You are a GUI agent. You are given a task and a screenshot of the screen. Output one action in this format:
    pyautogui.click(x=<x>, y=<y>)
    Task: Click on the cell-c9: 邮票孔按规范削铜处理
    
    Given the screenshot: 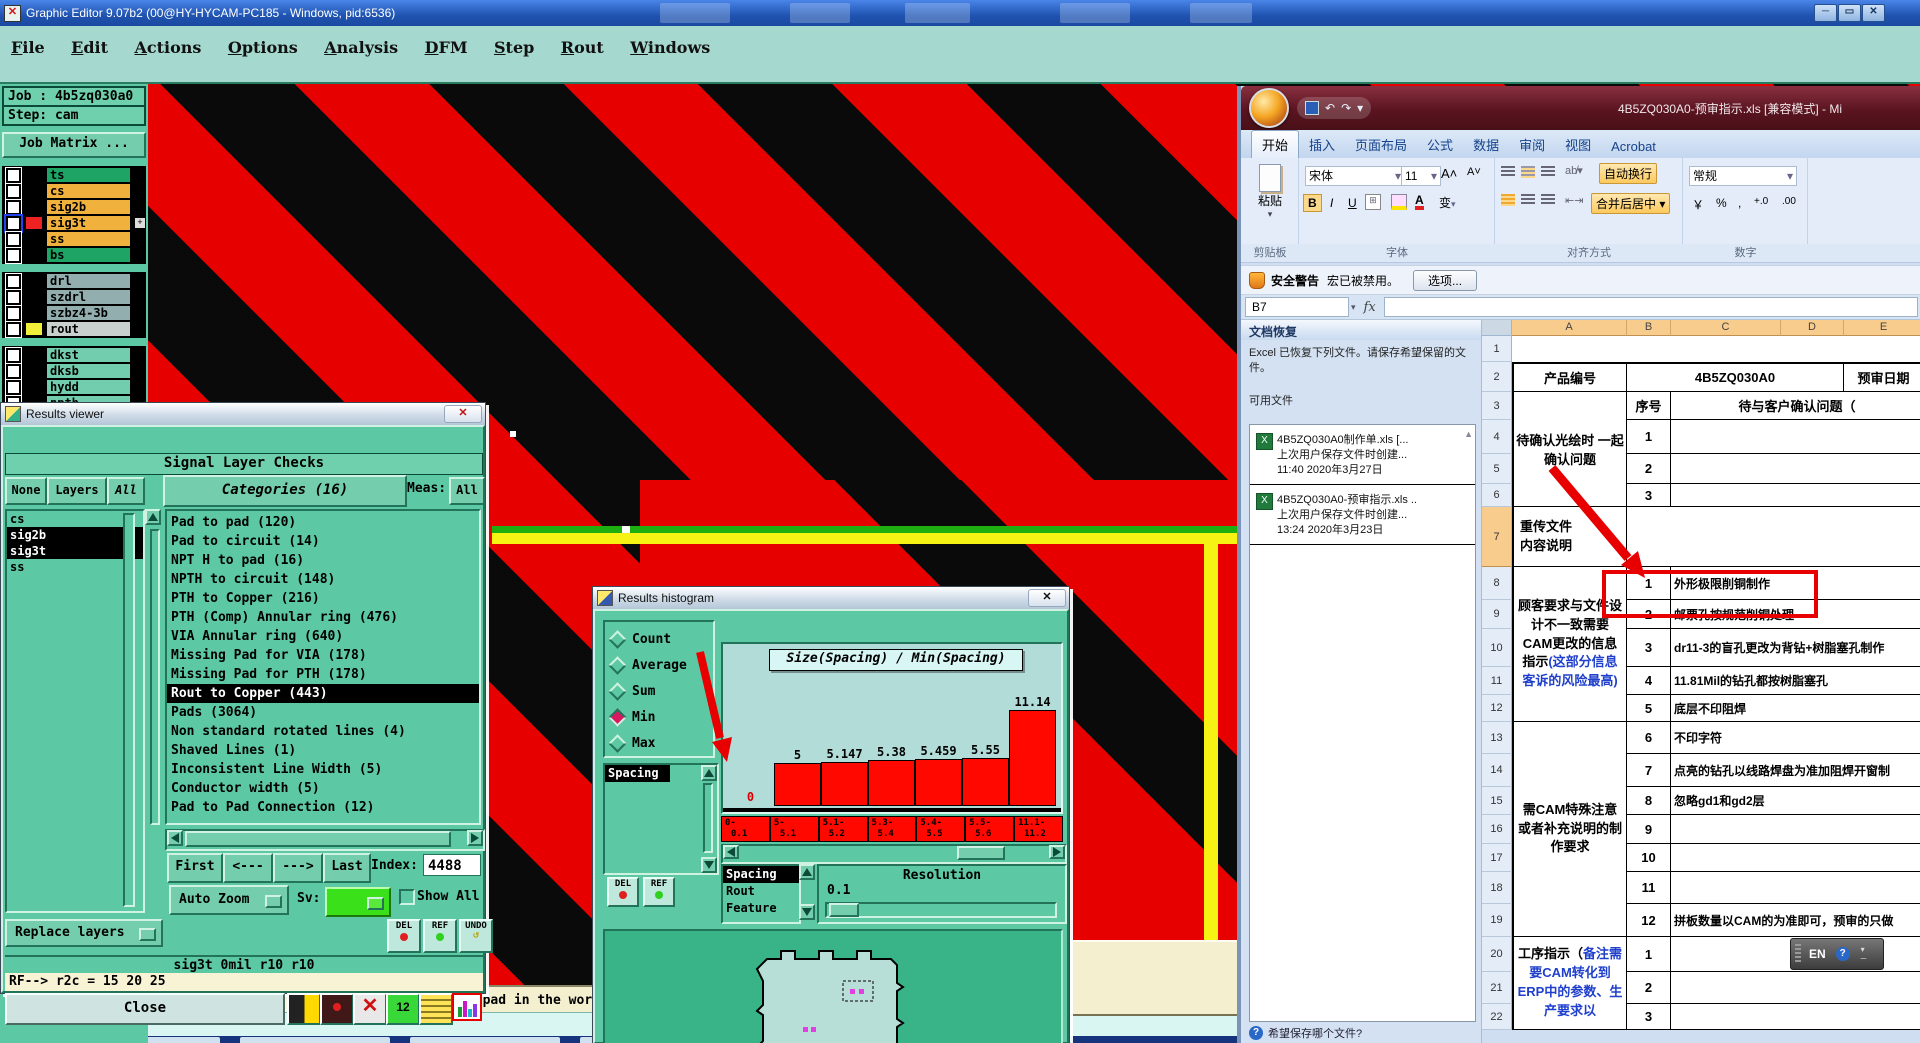 What is the action you would take?
    pyautogui.click(x=1795, y=614)
    